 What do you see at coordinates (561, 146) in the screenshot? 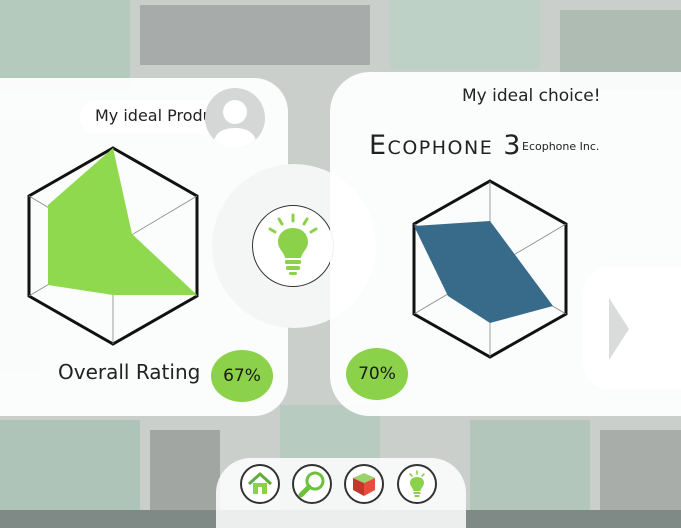
I see `manufacturer-name: Ecophone Inc.` at bounding box center [561, 146].